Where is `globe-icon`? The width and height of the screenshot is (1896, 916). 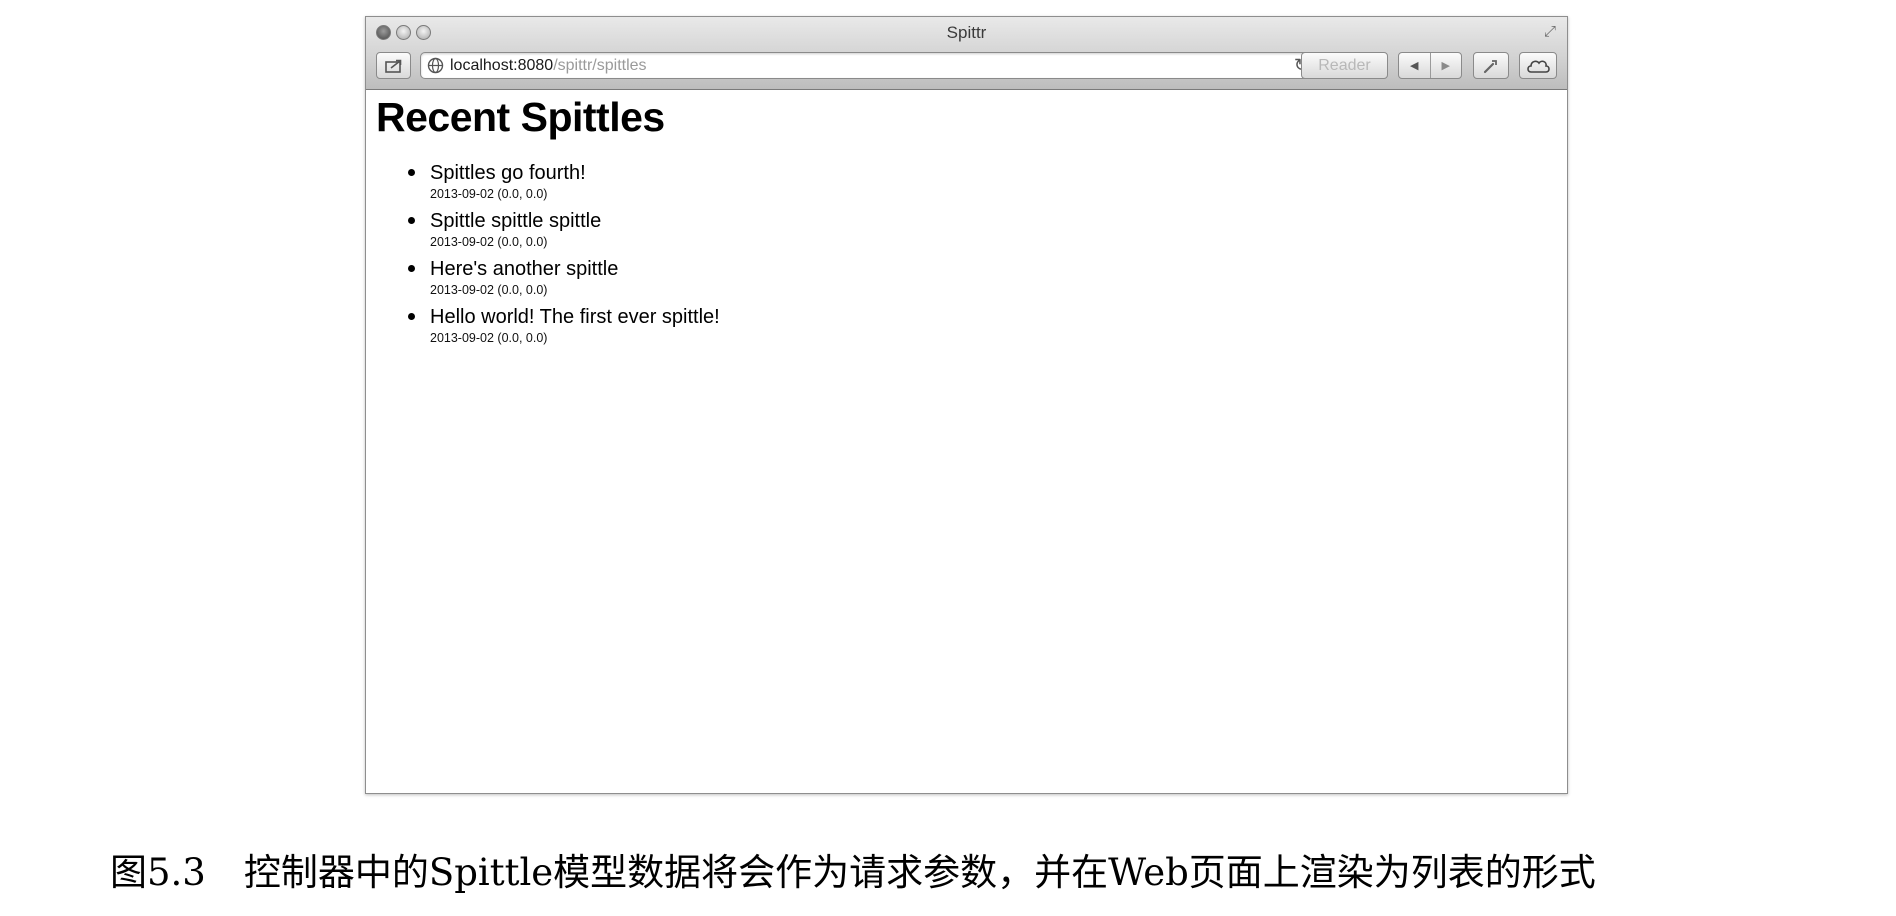
globe-icon is located at coordinates (435, 65).